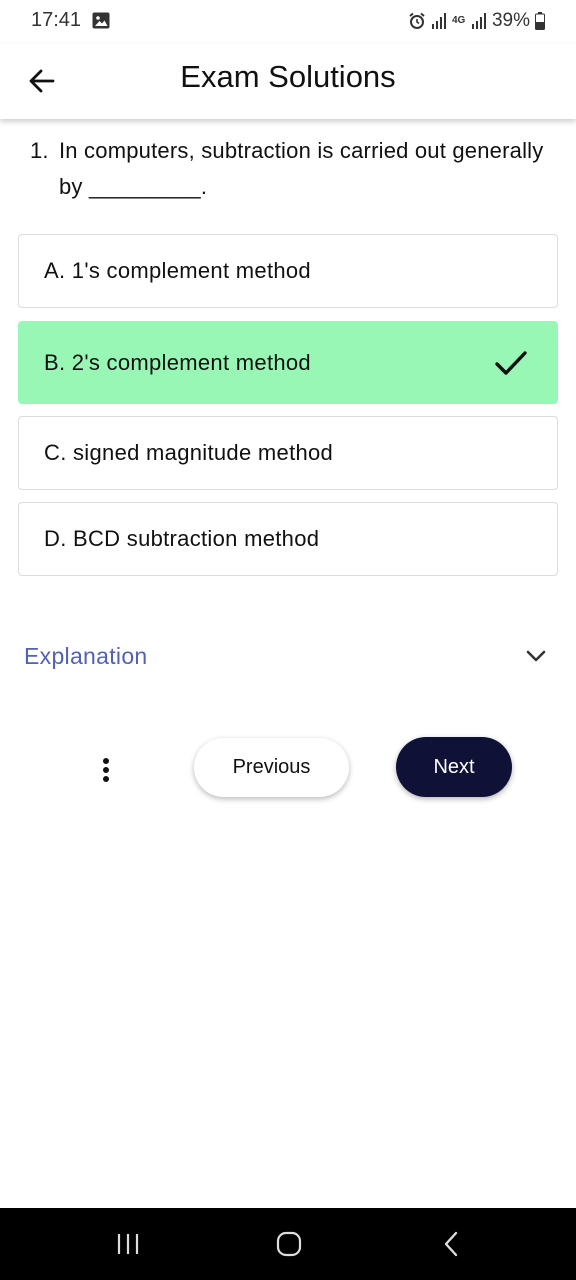 This screenshot has height=1280, width=576. I want to click on home-icon, so click(289, 1244).